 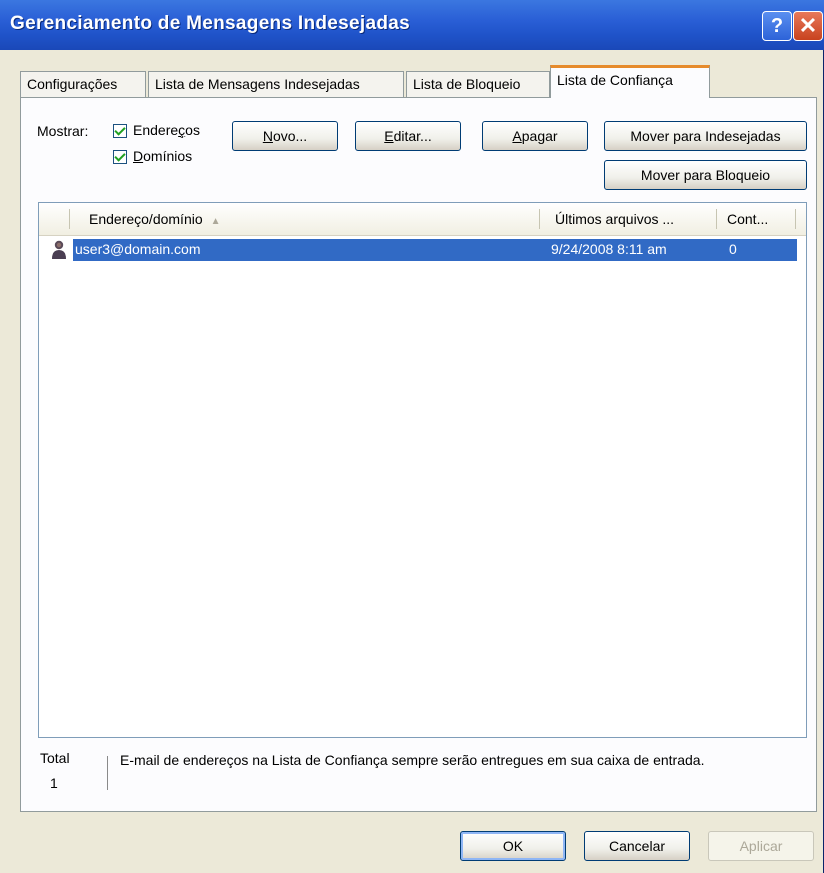 What do you see at coordinates (761, 846) in the screenshot?
I see `apply-button: Aplicar` at bounding box center [761, 846].